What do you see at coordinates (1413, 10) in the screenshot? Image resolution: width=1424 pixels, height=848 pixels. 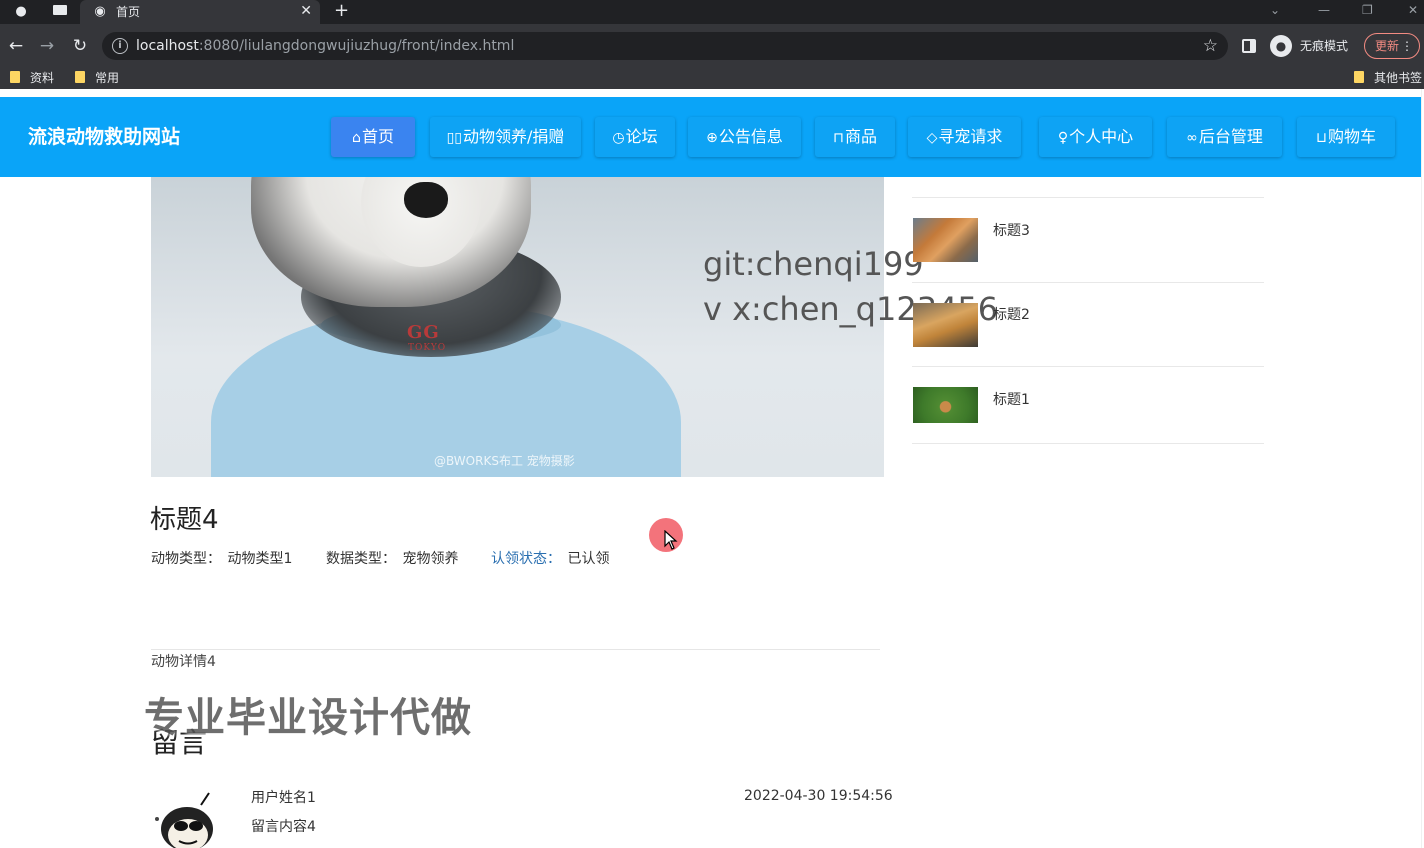 I see `close-window-icon: ✕` at bounding box center [1413, 10].